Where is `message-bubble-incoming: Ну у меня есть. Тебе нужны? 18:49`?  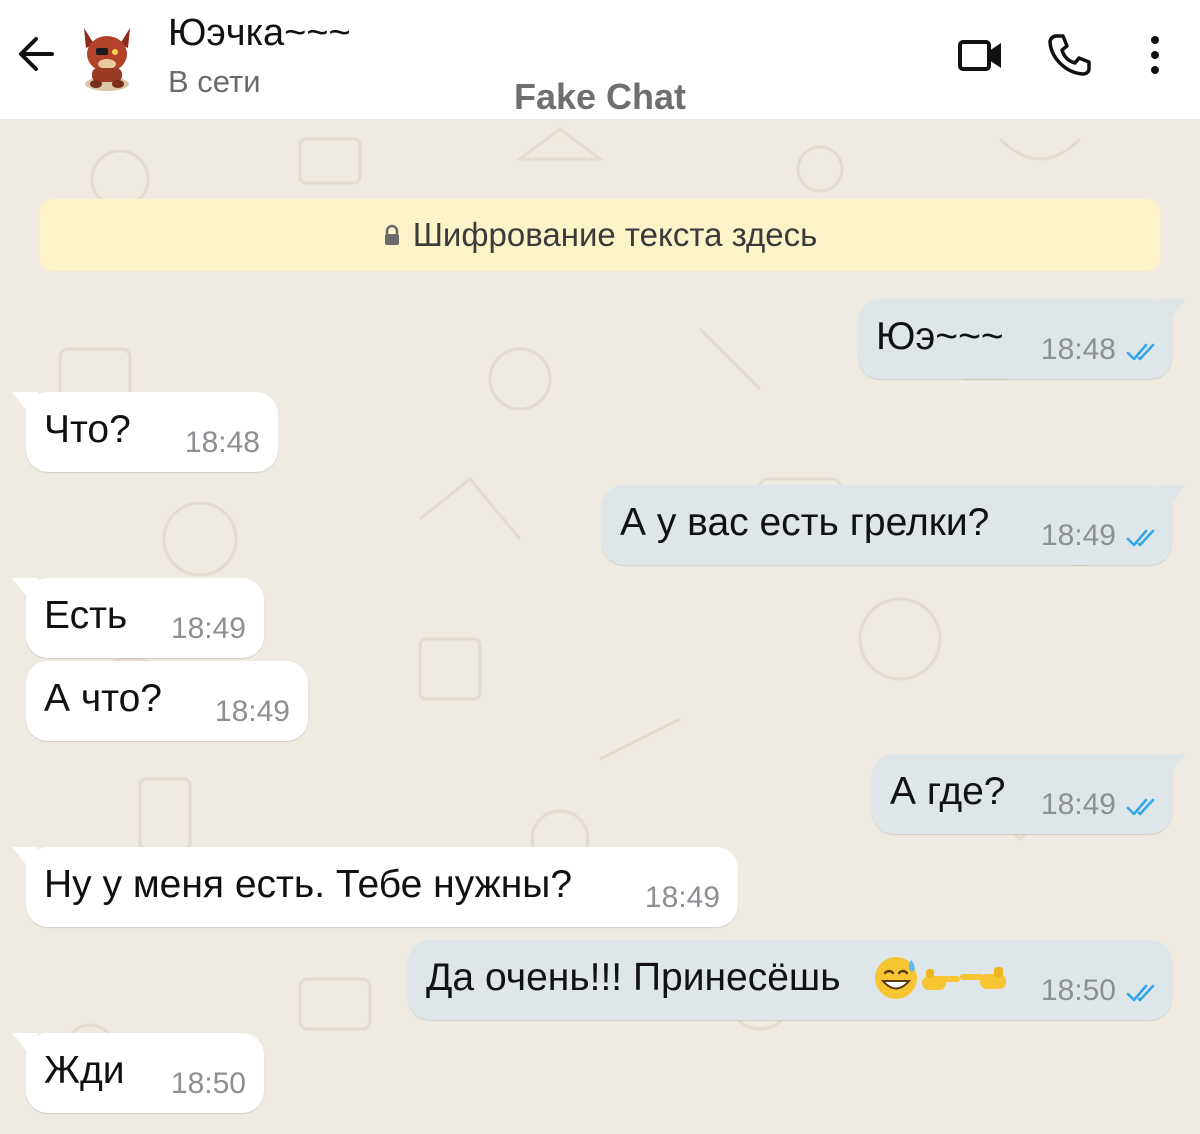
message-bubble-incoming: Ну у меня есть. Тебе нужны? 18:49 is located at coordinates (375, 887).